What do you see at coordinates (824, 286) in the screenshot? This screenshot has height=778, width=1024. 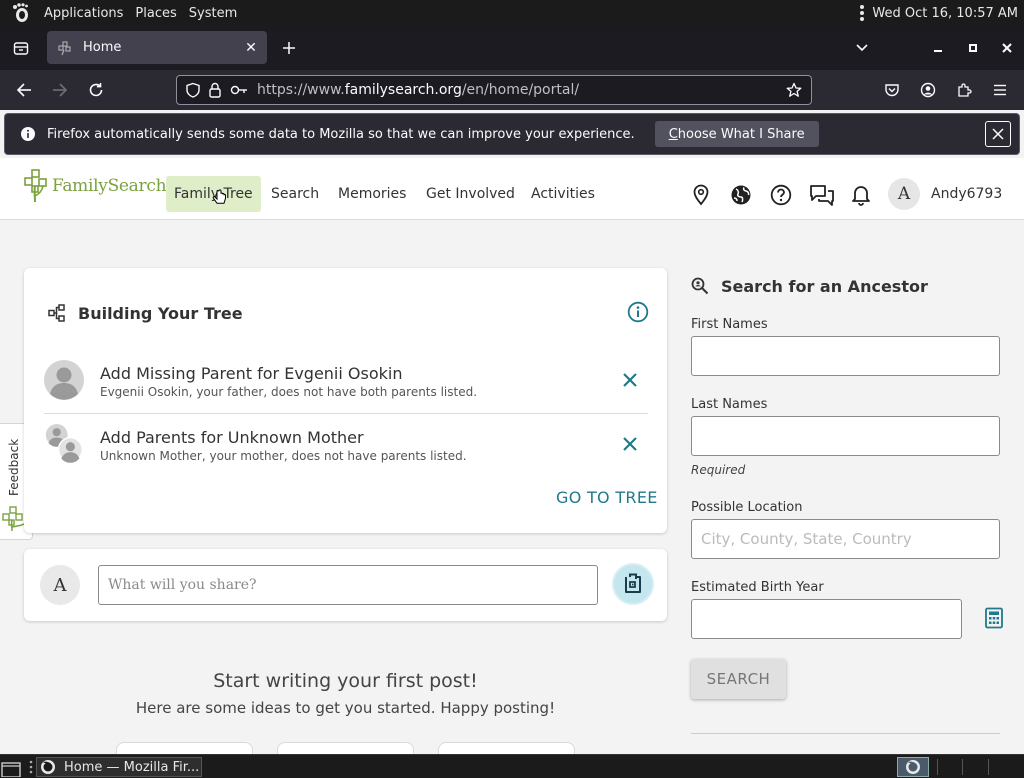 I see `ancestor-search-title: Search for an Ancestor` at bounding box center [824, 286].